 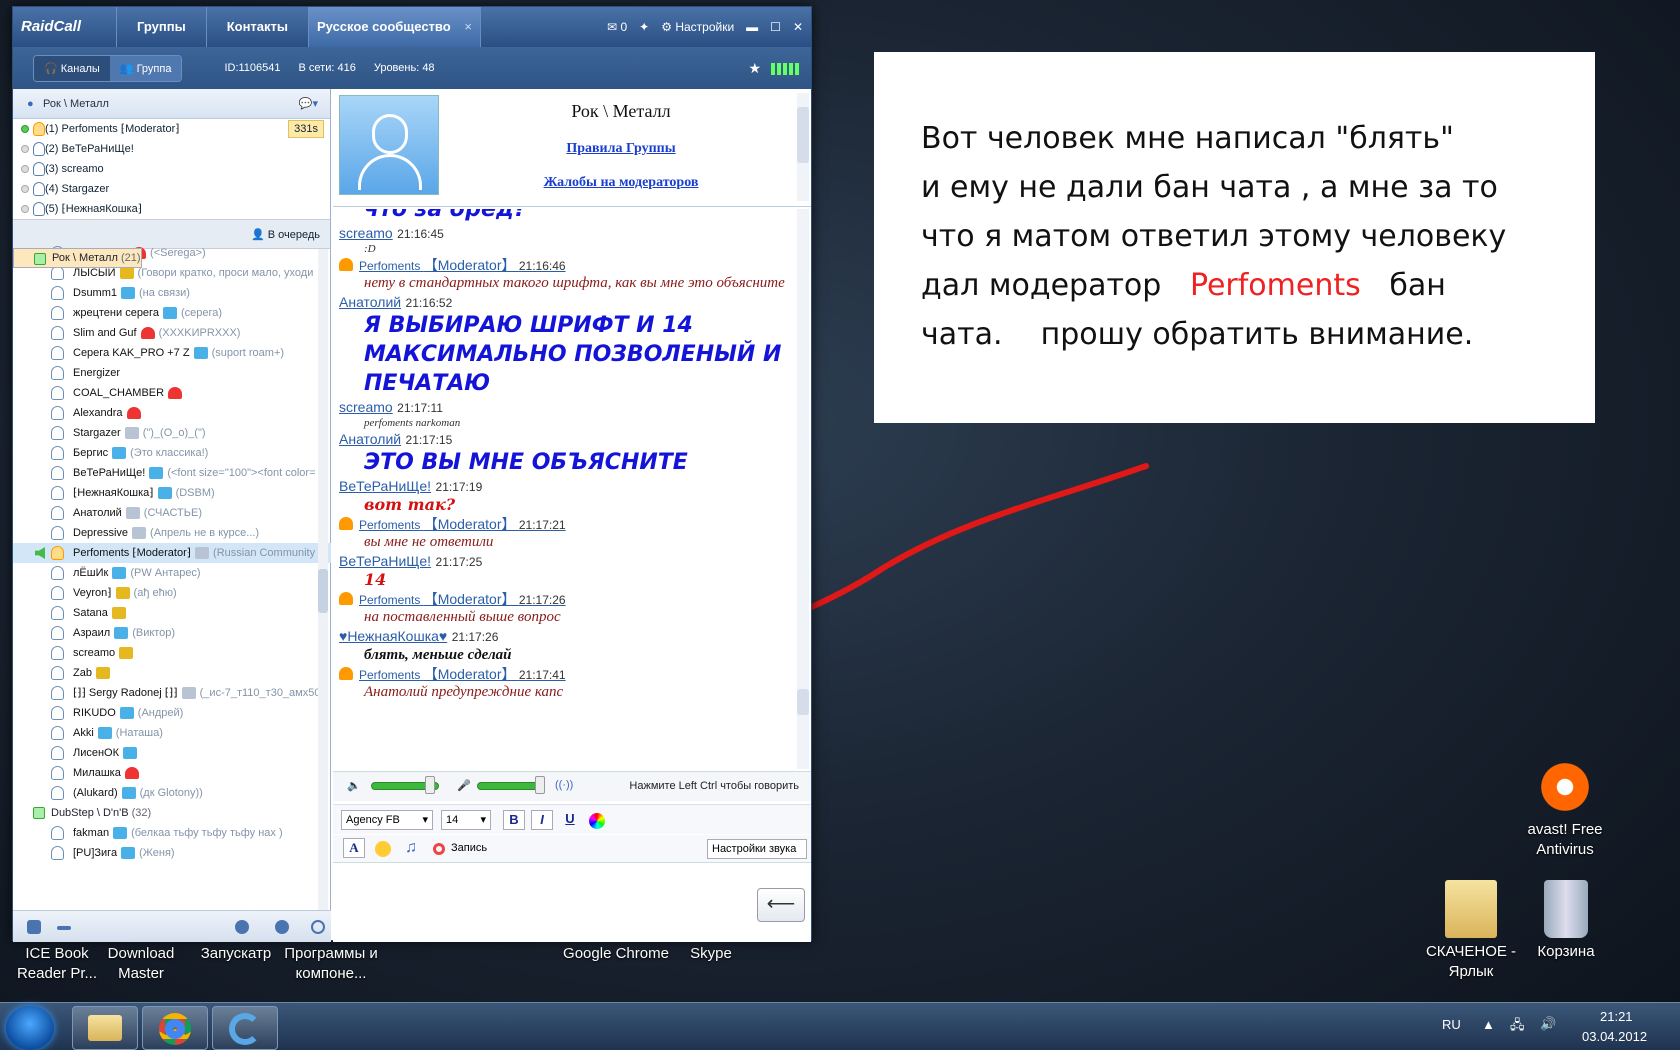 What do you see at coordinates (542, 820) in the screenshot?
I see `italic-button: I` at bounding box center [542, 820].